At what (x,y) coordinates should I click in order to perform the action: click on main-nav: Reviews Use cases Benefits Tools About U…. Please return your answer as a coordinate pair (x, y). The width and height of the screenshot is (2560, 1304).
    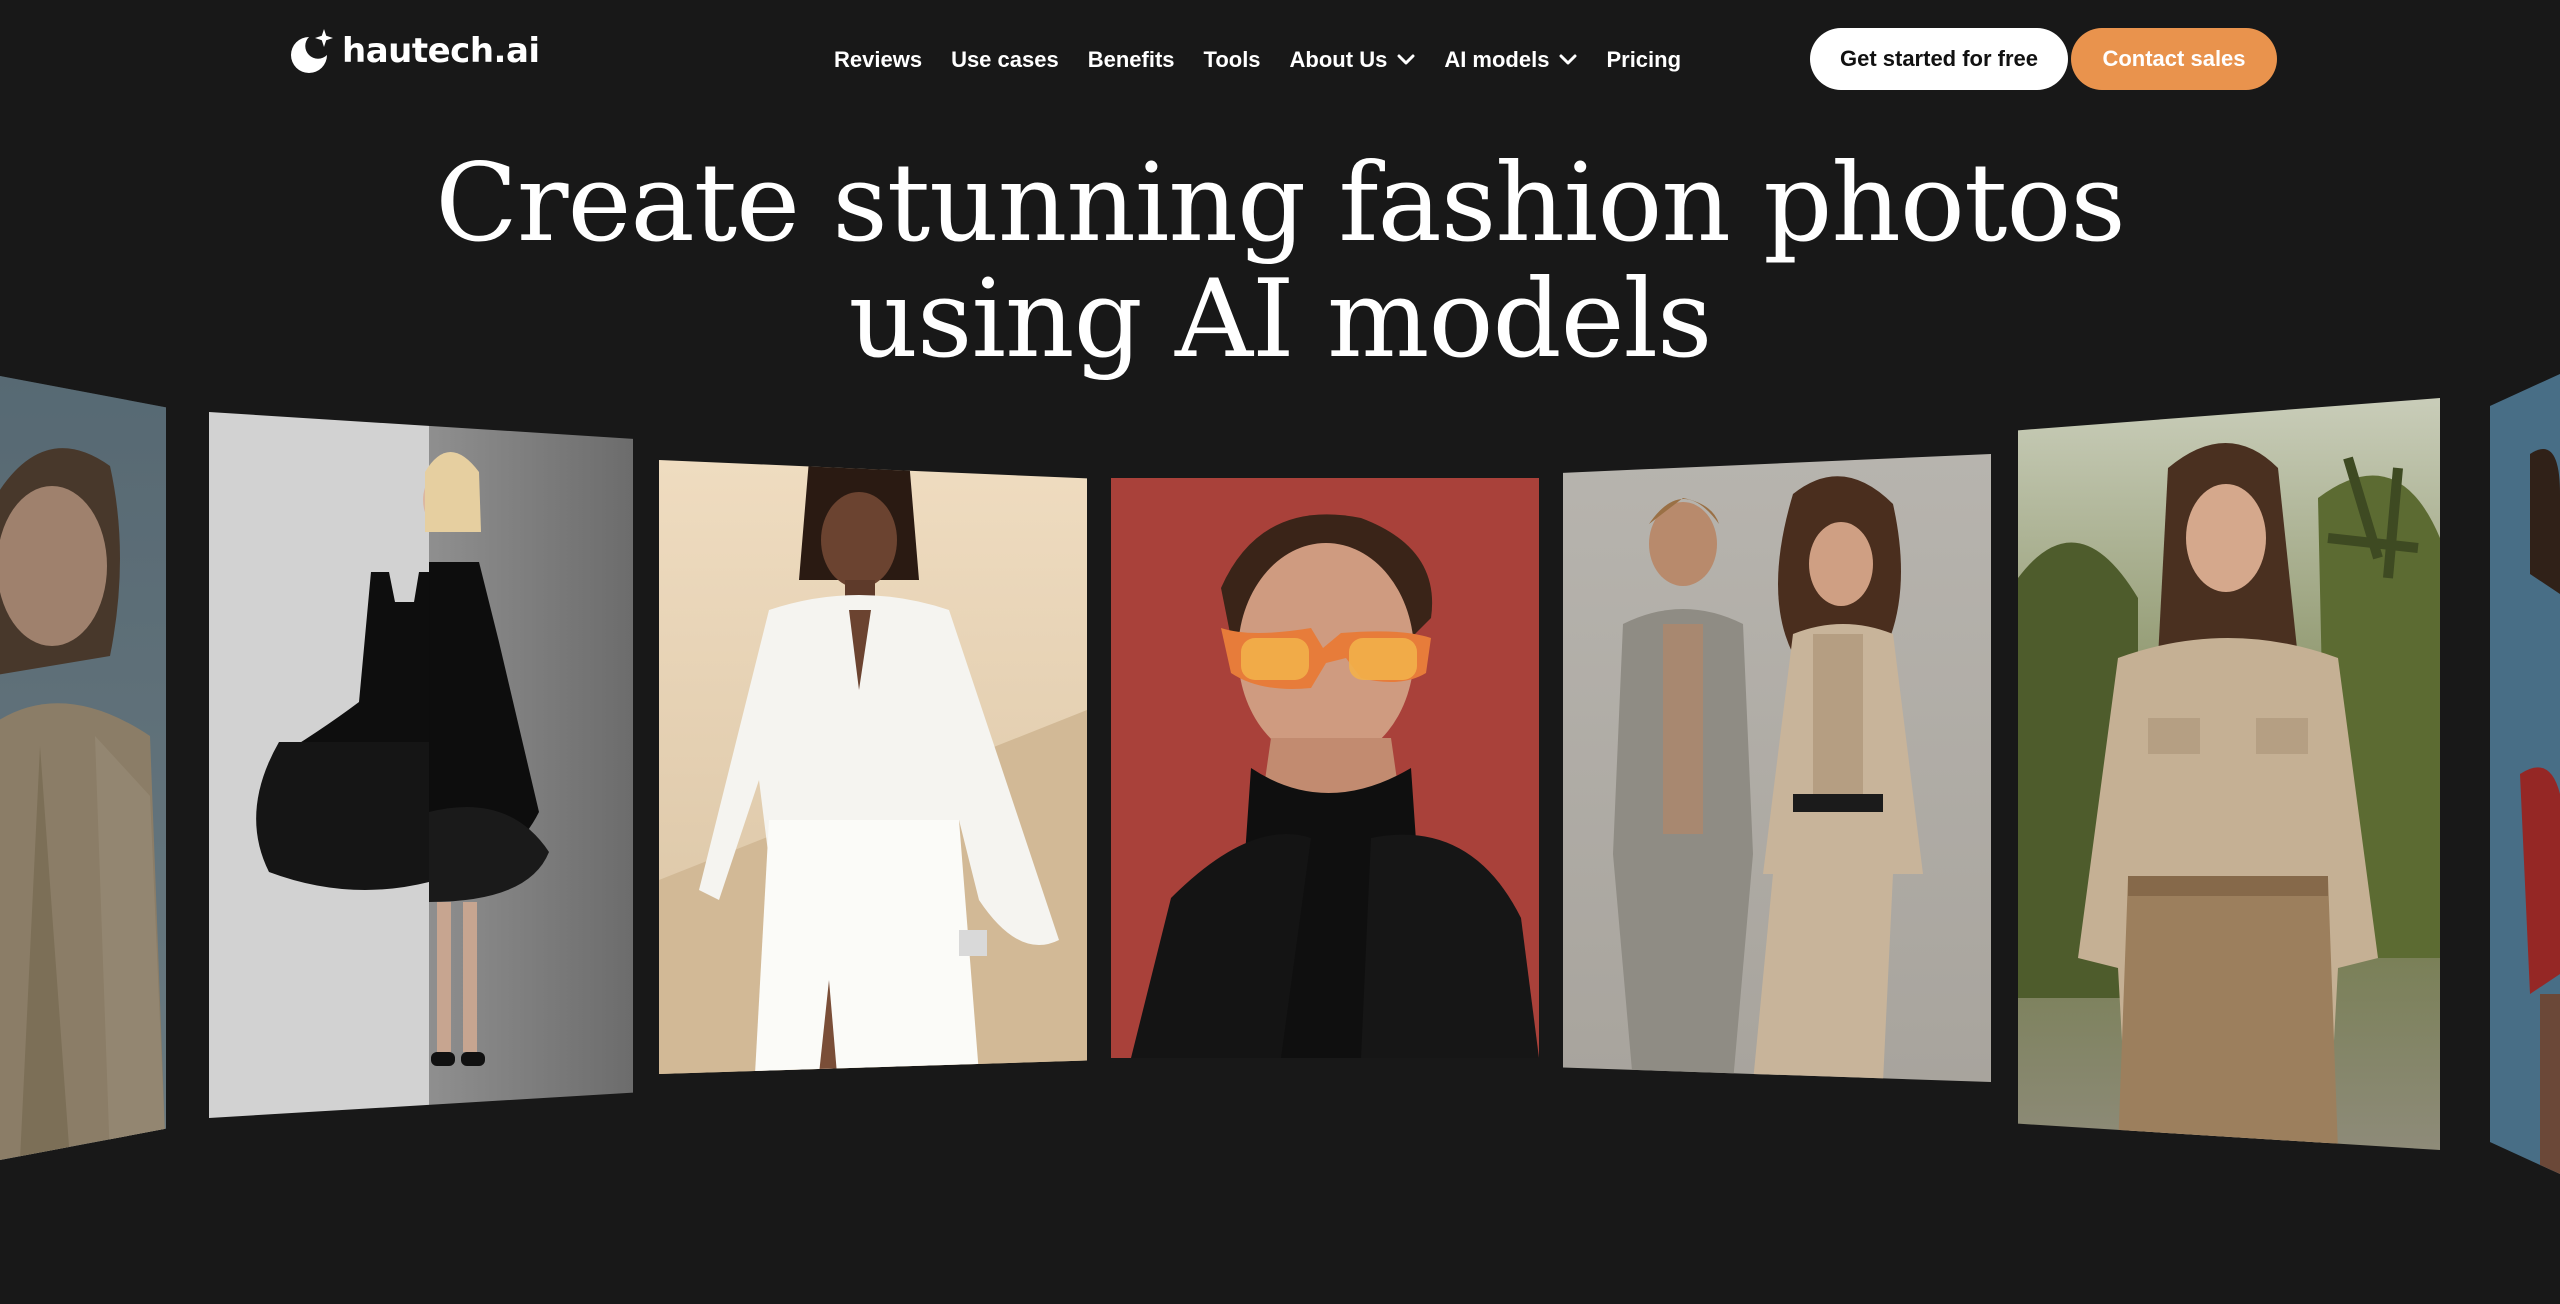
    Looking at the image, I should click on (1257, 60).